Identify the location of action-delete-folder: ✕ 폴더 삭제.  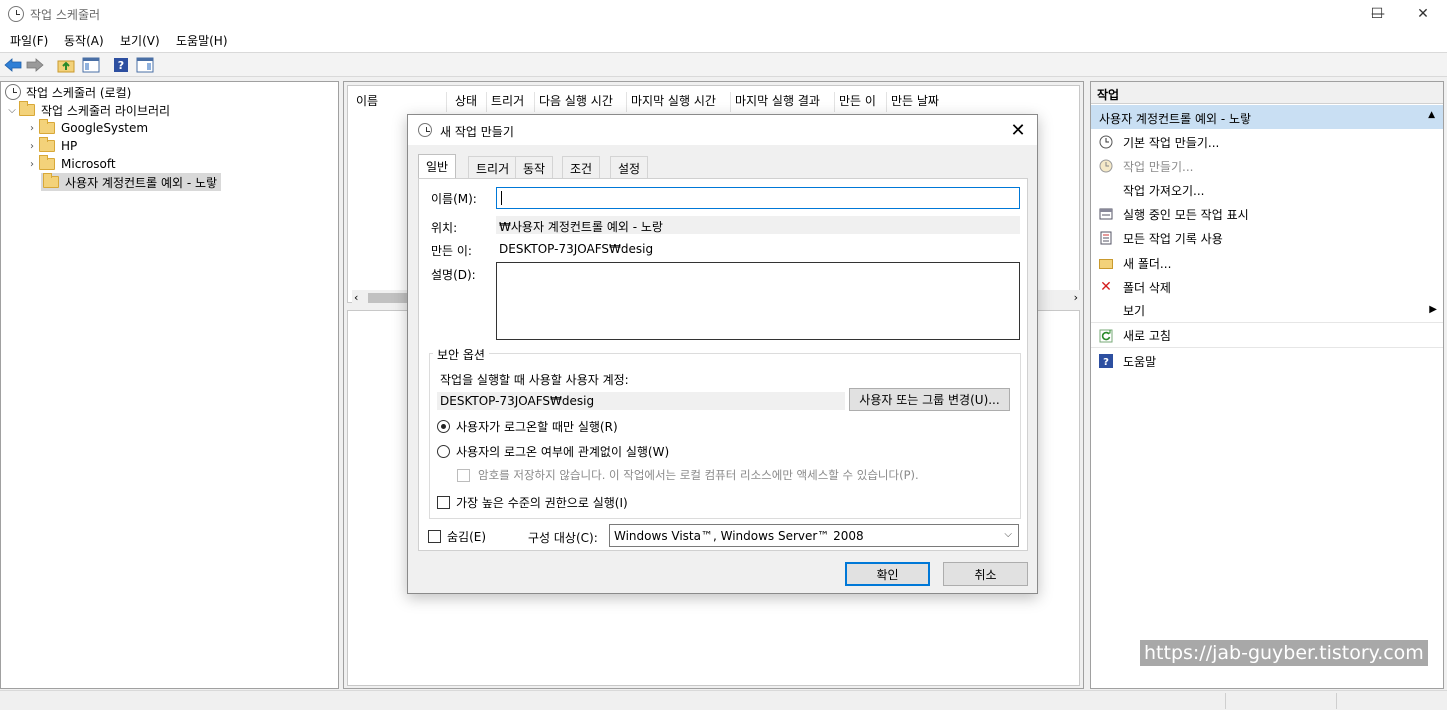
(1267, 287).